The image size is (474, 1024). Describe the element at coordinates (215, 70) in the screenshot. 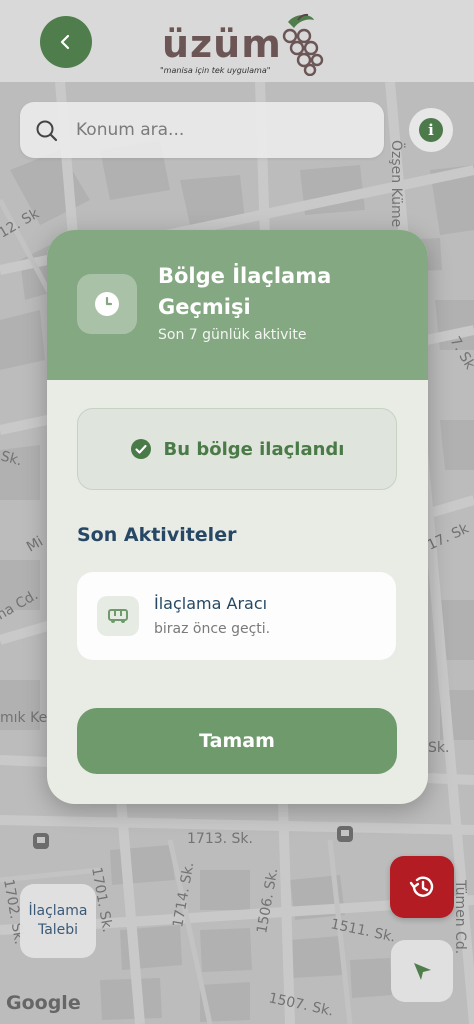

I see `logo-tagline: "manisa için tek uygulama"` at that location.